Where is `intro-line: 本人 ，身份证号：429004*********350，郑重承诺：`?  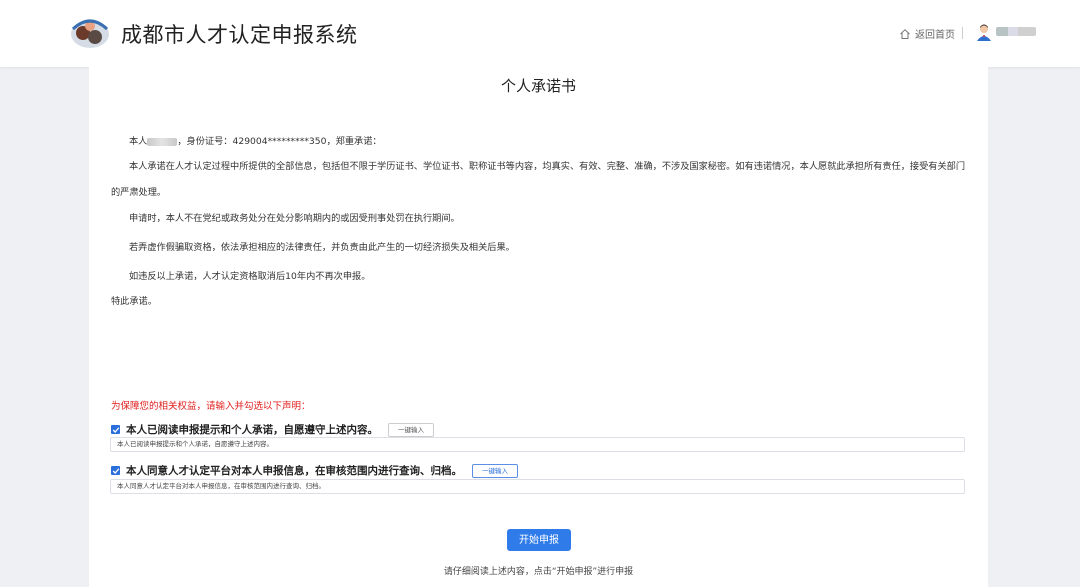 intro-line: 本人 ，身份证号：429004*********350，郑重承诺： is located at coordinates (255, 140).